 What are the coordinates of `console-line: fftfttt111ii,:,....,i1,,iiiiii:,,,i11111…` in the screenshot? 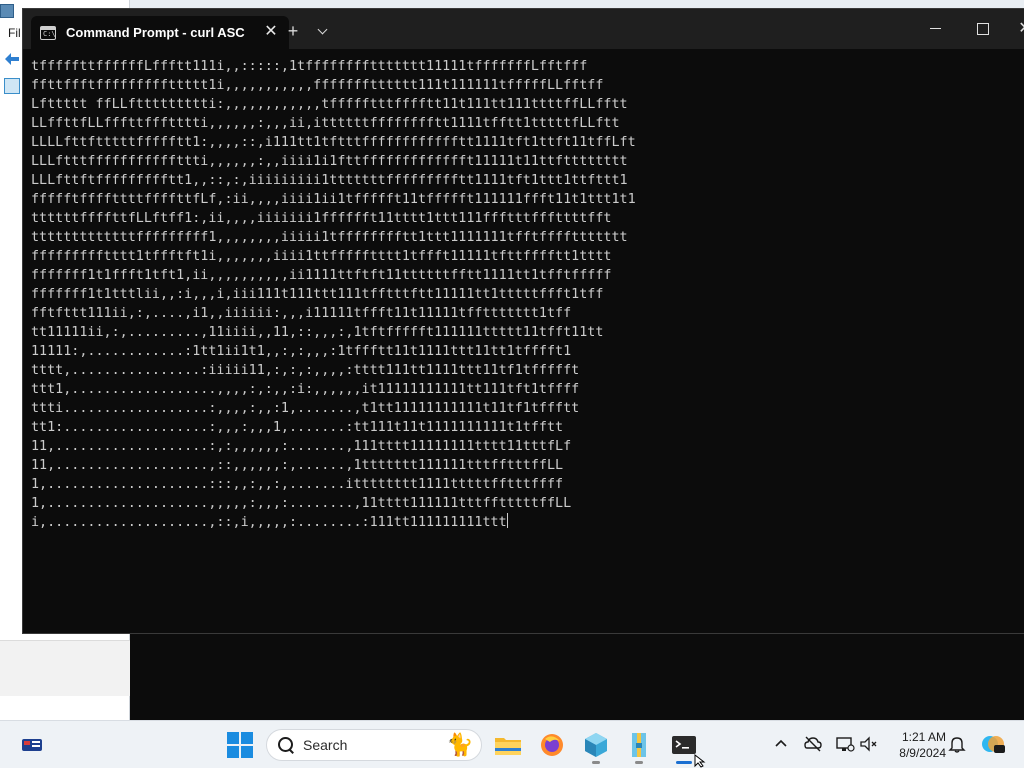 It's located at (301, 313).